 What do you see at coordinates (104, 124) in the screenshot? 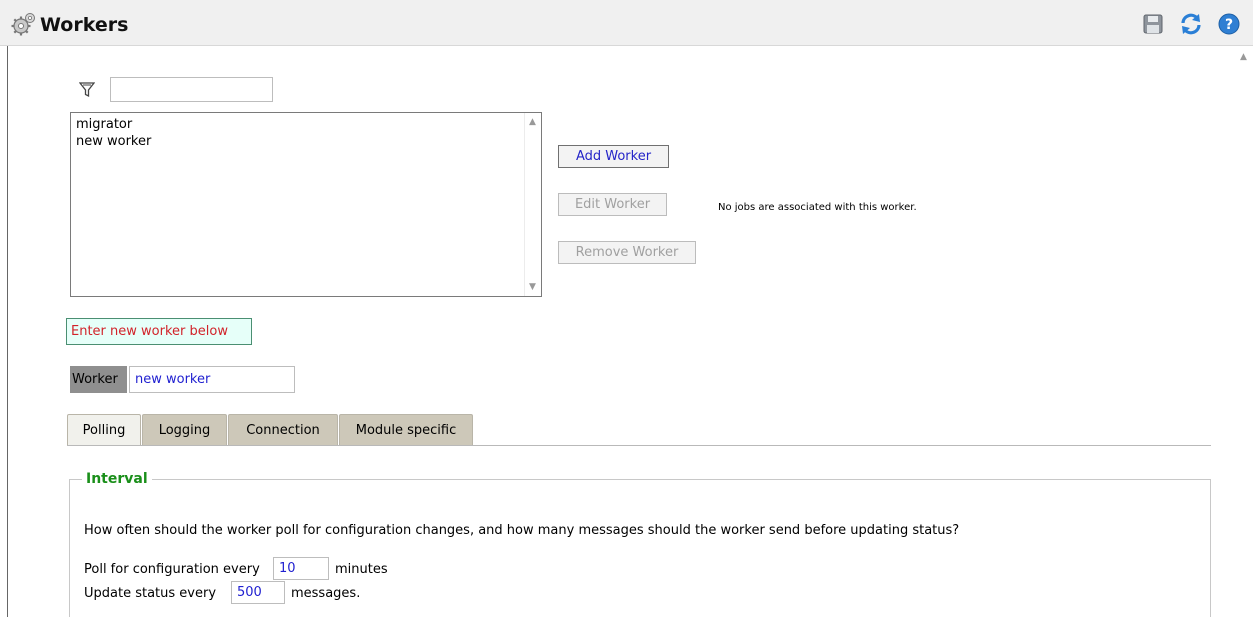
I see `list-item: migrator` at bounding box center [104, 124].